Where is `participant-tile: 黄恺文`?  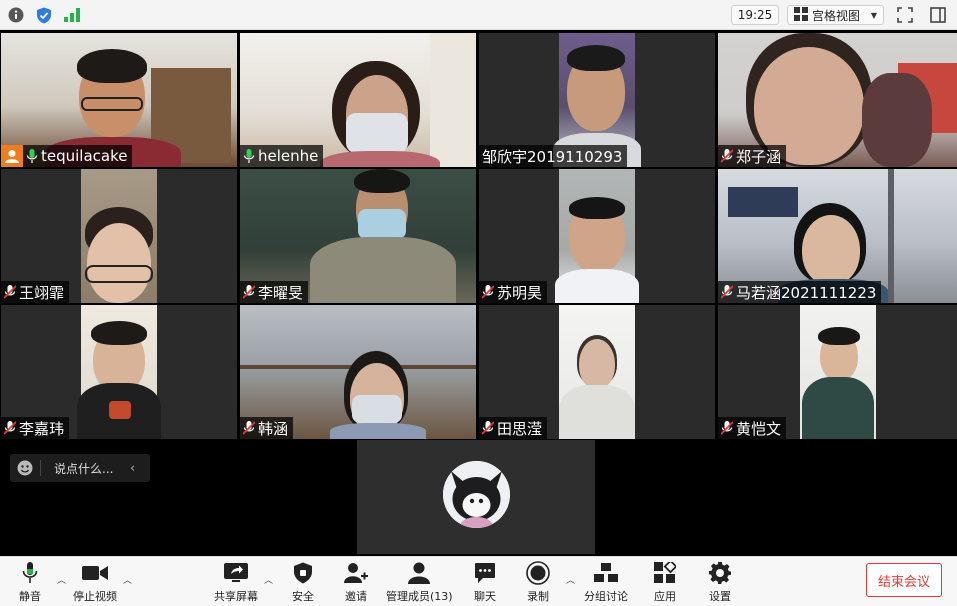
participant-tile: 黄恺文 is located at coordinates (837, 372).